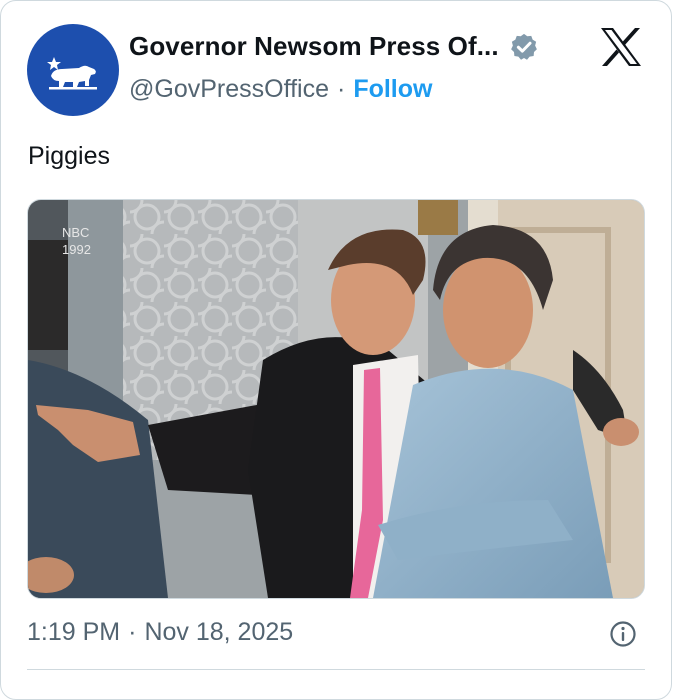  I want to click on verified-badge-icon, so click(523, 46).